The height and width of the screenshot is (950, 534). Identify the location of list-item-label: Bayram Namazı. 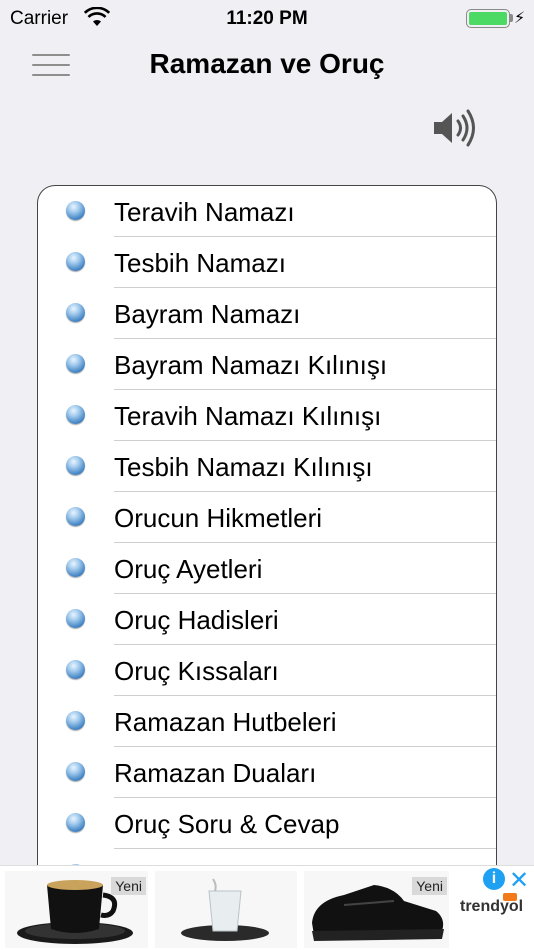
(207, 314).